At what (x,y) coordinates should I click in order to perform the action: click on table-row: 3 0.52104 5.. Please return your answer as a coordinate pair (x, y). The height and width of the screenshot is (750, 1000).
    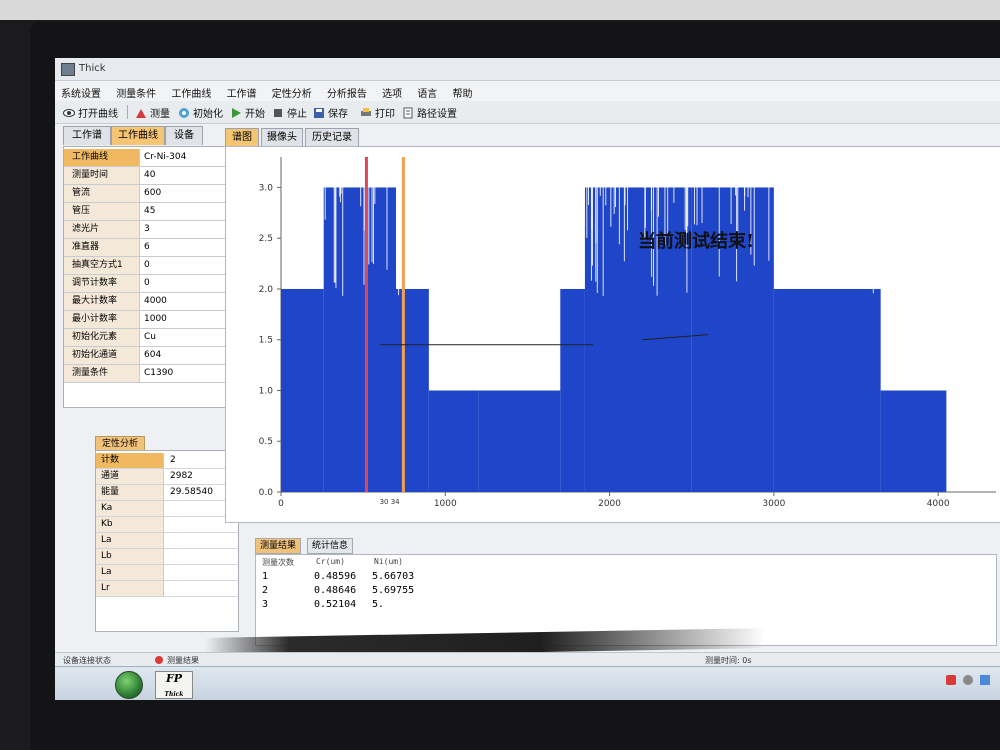
    Looking at the image, I should click on (371, 606).